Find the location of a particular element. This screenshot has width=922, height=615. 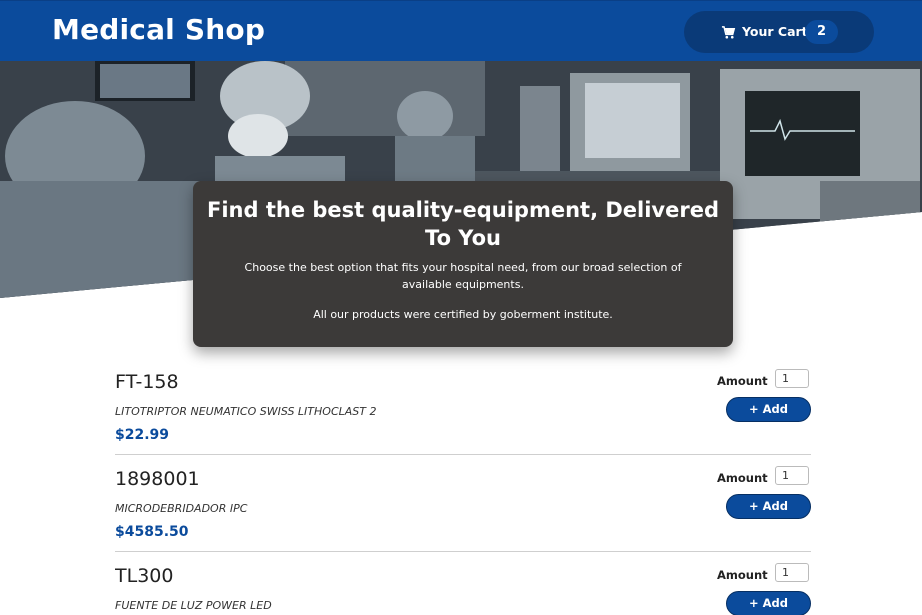

cart-label: Your Cart is located at coordinates (775, 31).